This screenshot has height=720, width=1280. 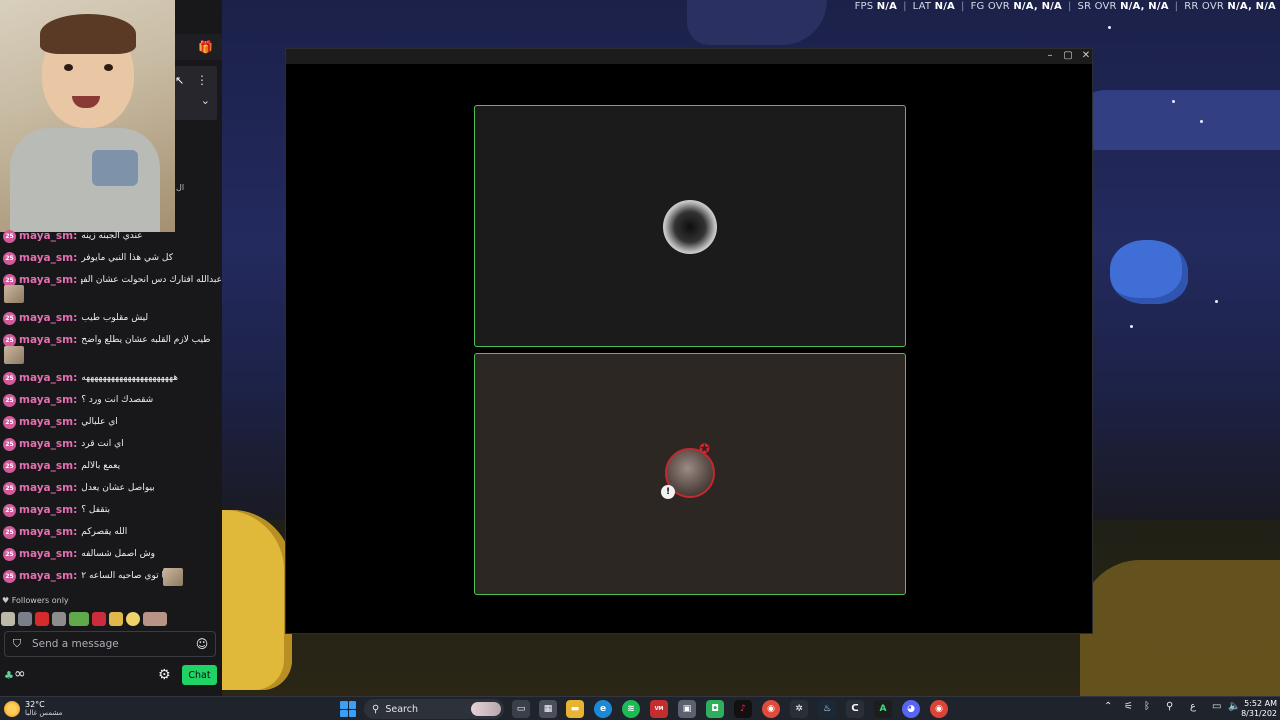 I want to click on participant-avatar, so click(x=690, y=227).